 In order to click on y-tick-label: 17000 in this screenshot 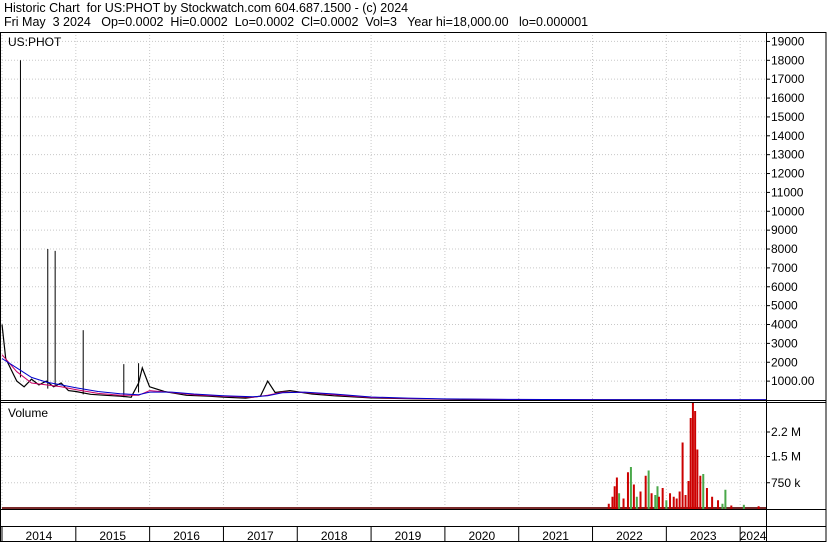, I will do `click(788, 79)`.